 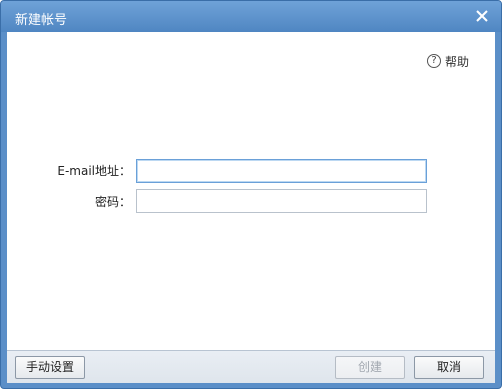 I want to click on help-link: ? 帮助, so click(x=447, y=61).